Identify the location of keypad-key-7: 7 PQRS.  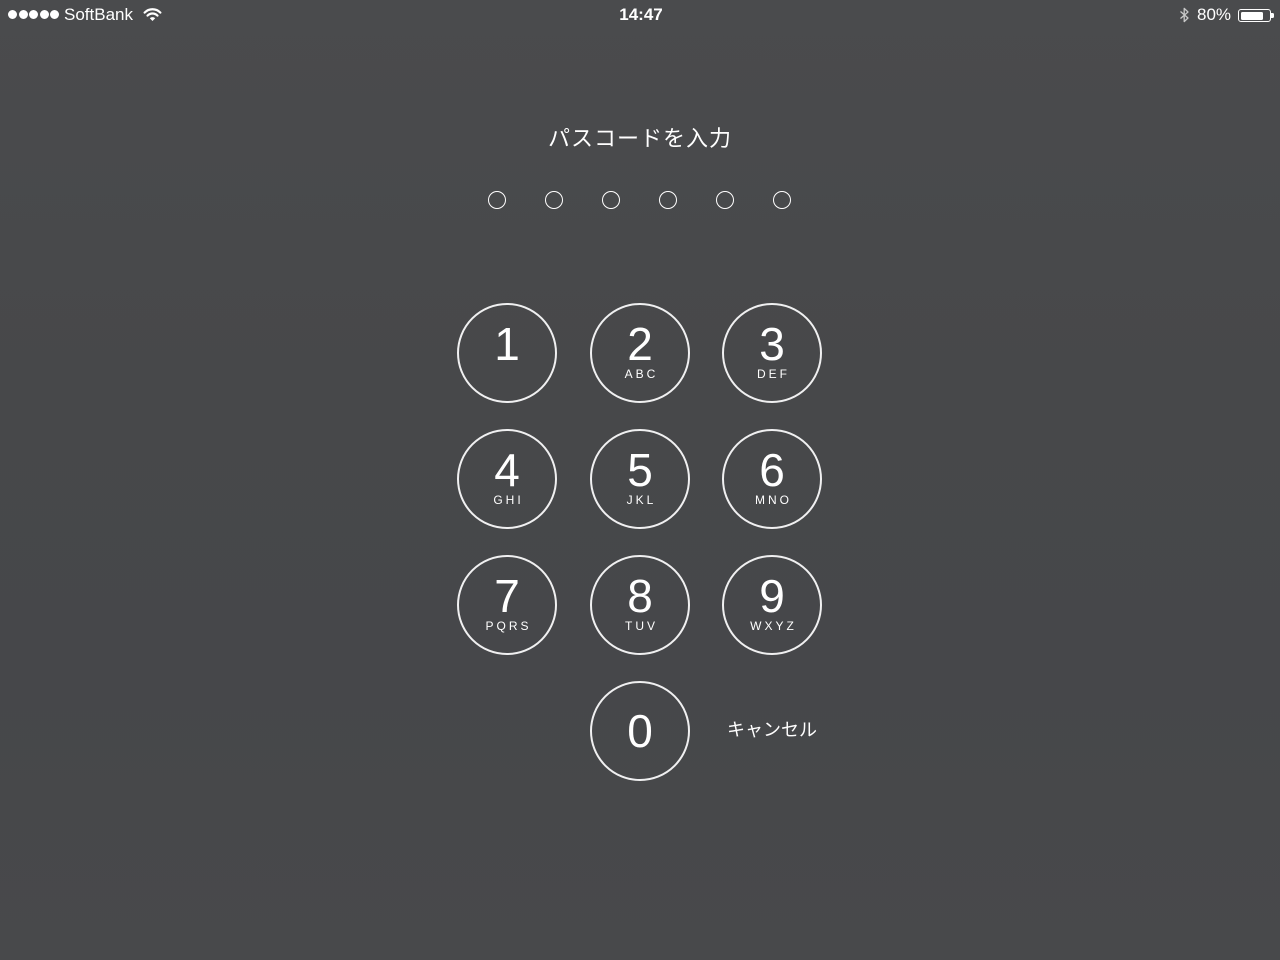
(507, 605).